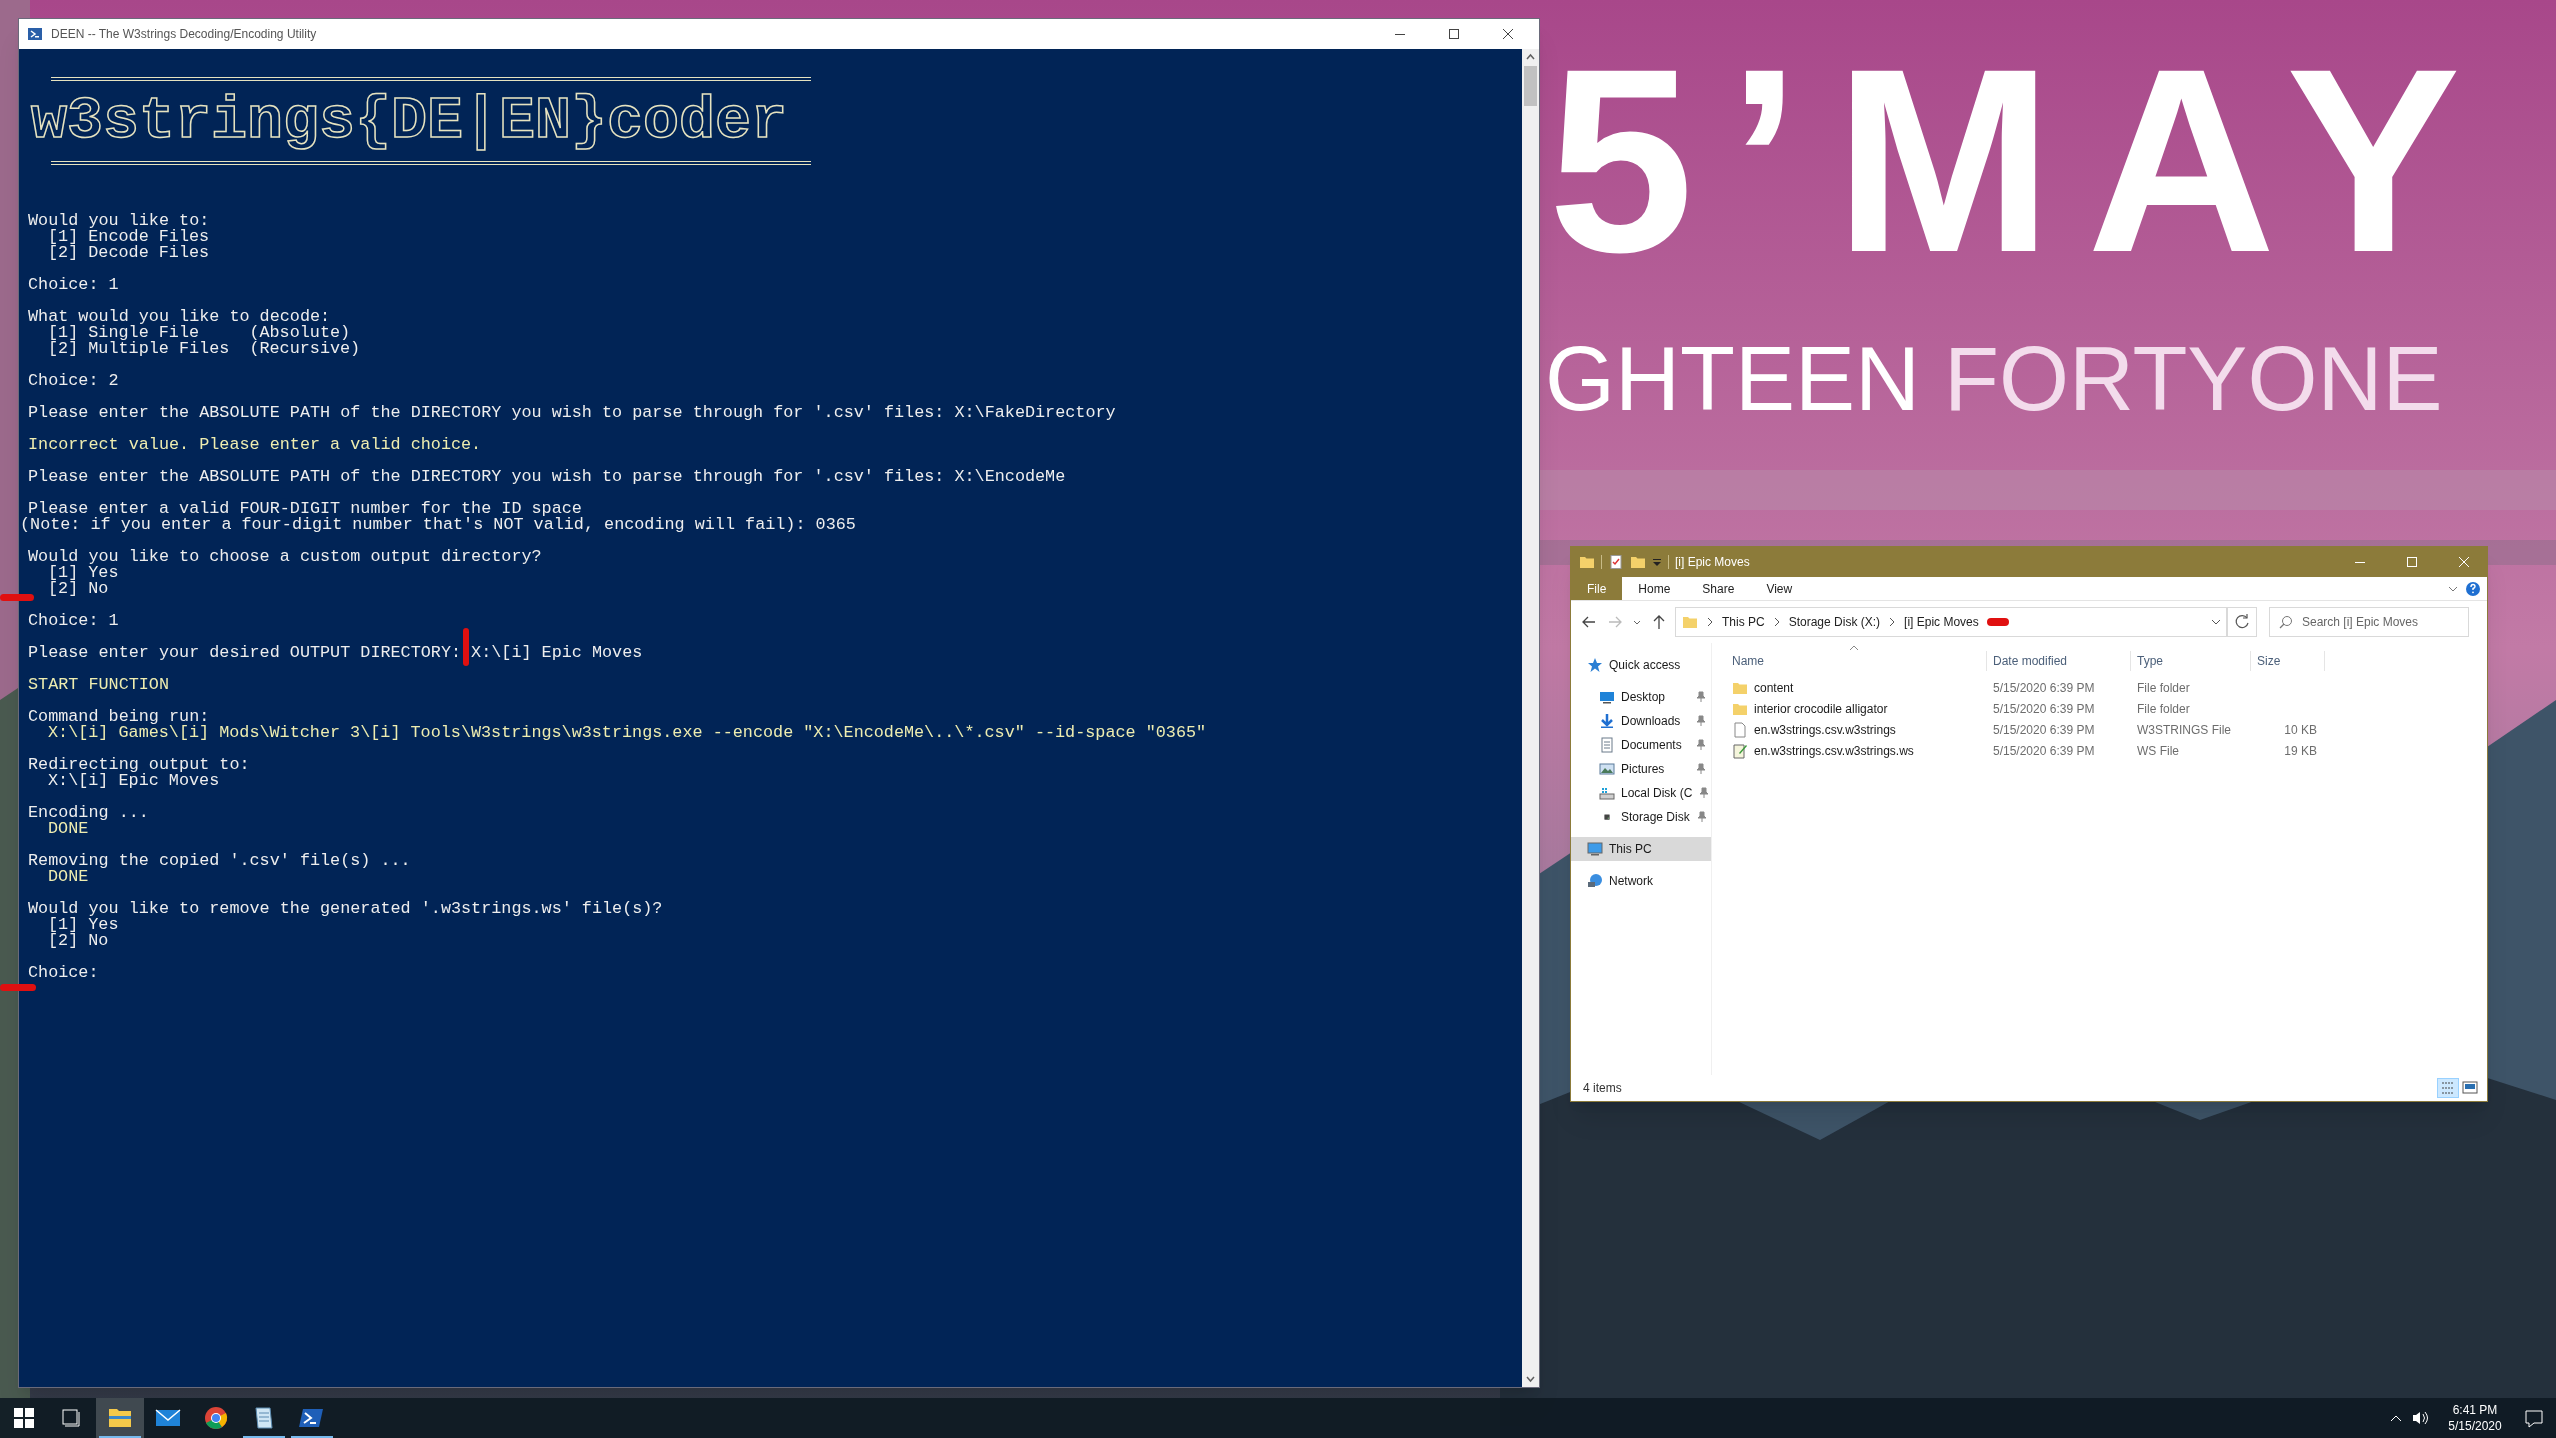 This screenshot has height=1438, width=2556. I want to click on column-header: Date modified, so click(2059, 661).